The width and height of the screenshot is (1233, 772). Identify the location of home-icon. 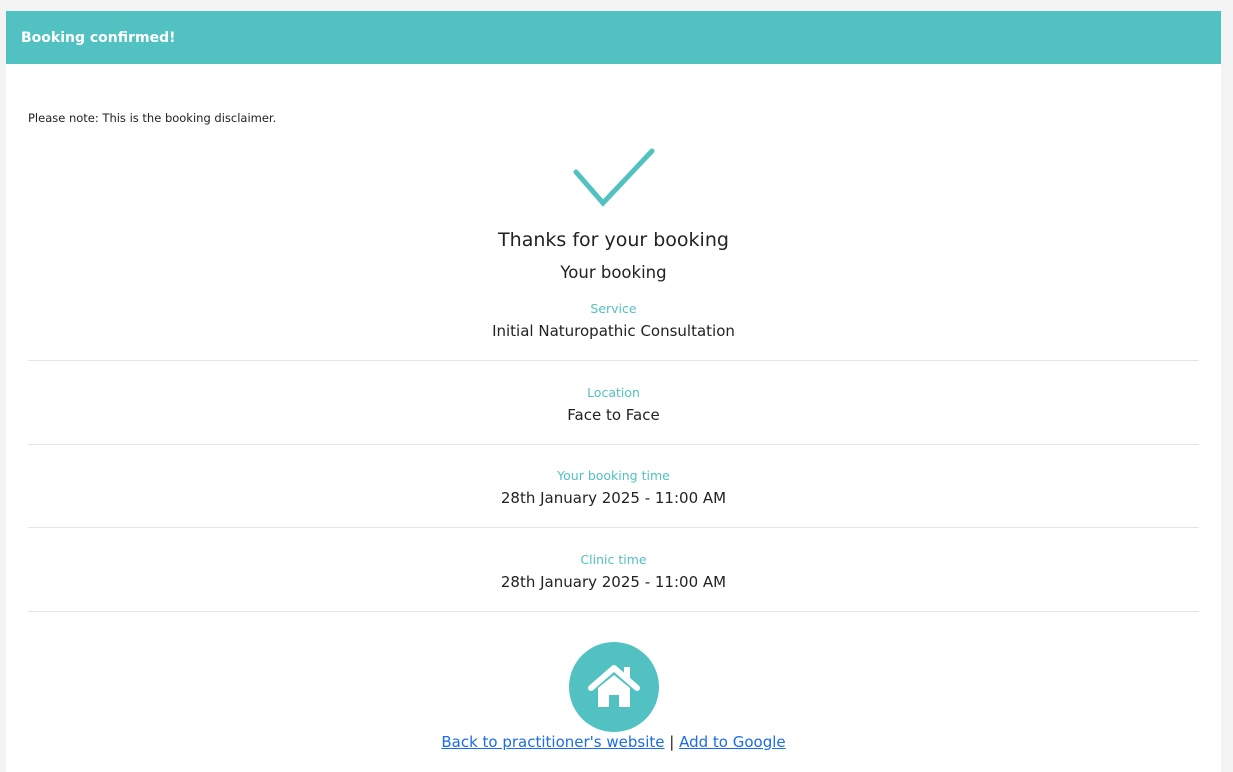
(614, 686).